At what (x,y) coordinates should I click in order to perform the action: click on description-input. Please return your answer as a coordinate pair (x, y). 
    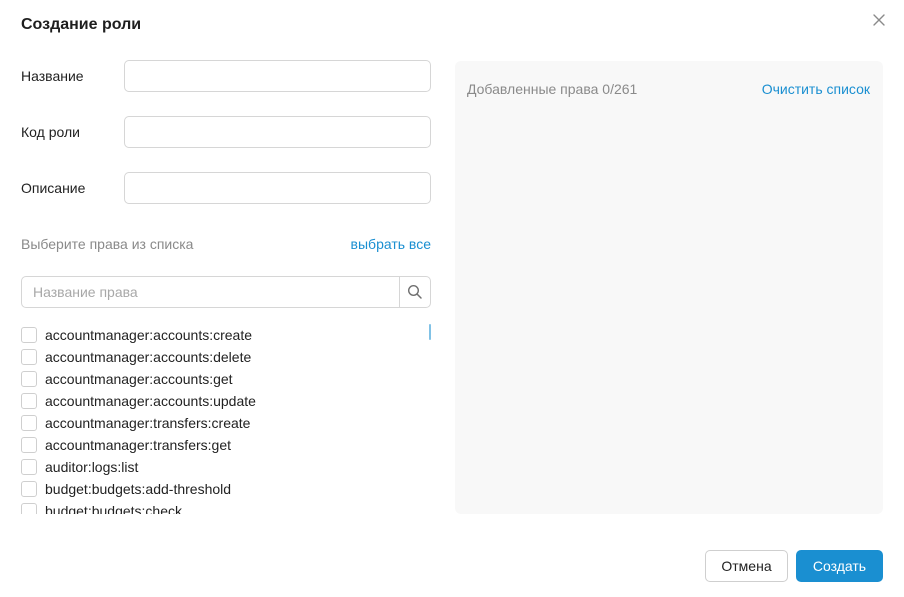
    Looking at the image, I should click on (277, 188).